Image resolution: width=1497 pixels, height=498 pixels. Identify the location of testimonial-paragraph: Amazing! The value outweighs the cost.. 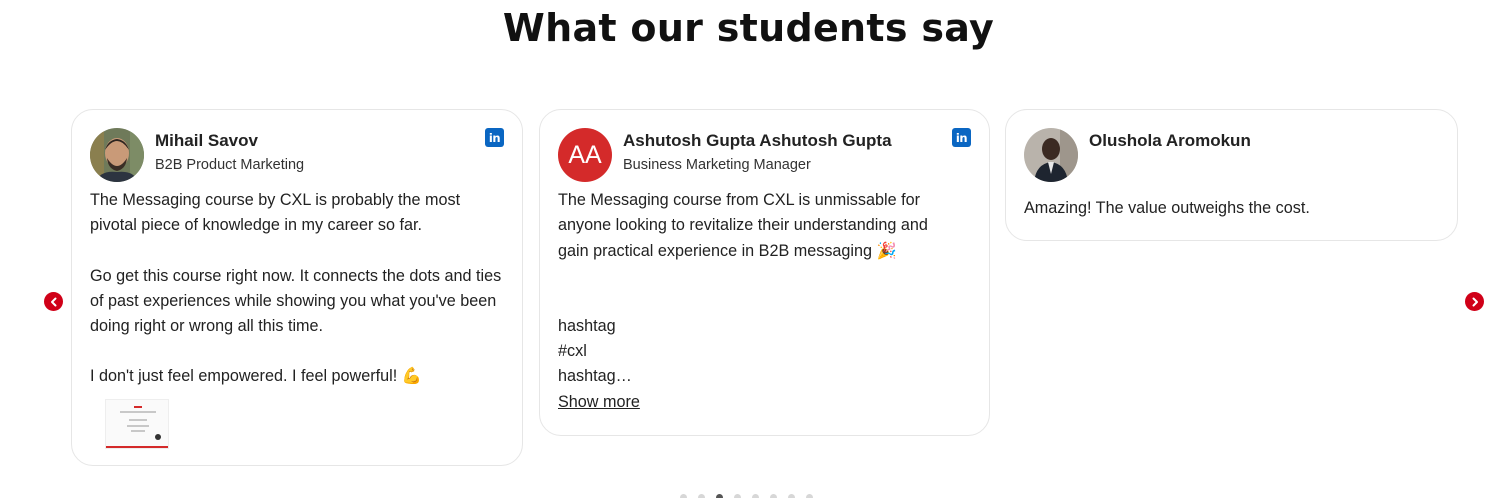
(1167, 208).